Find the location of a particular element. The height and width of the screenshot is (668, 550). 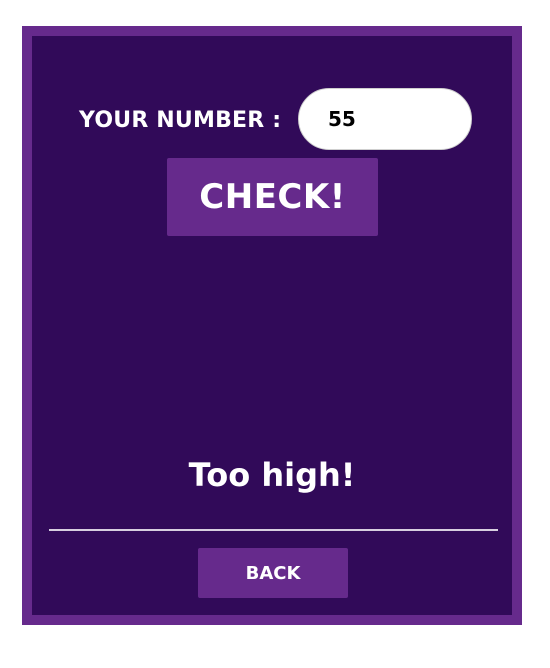

number-entry-row: YOUR NUMBER : is located at coordinates (272, 120).